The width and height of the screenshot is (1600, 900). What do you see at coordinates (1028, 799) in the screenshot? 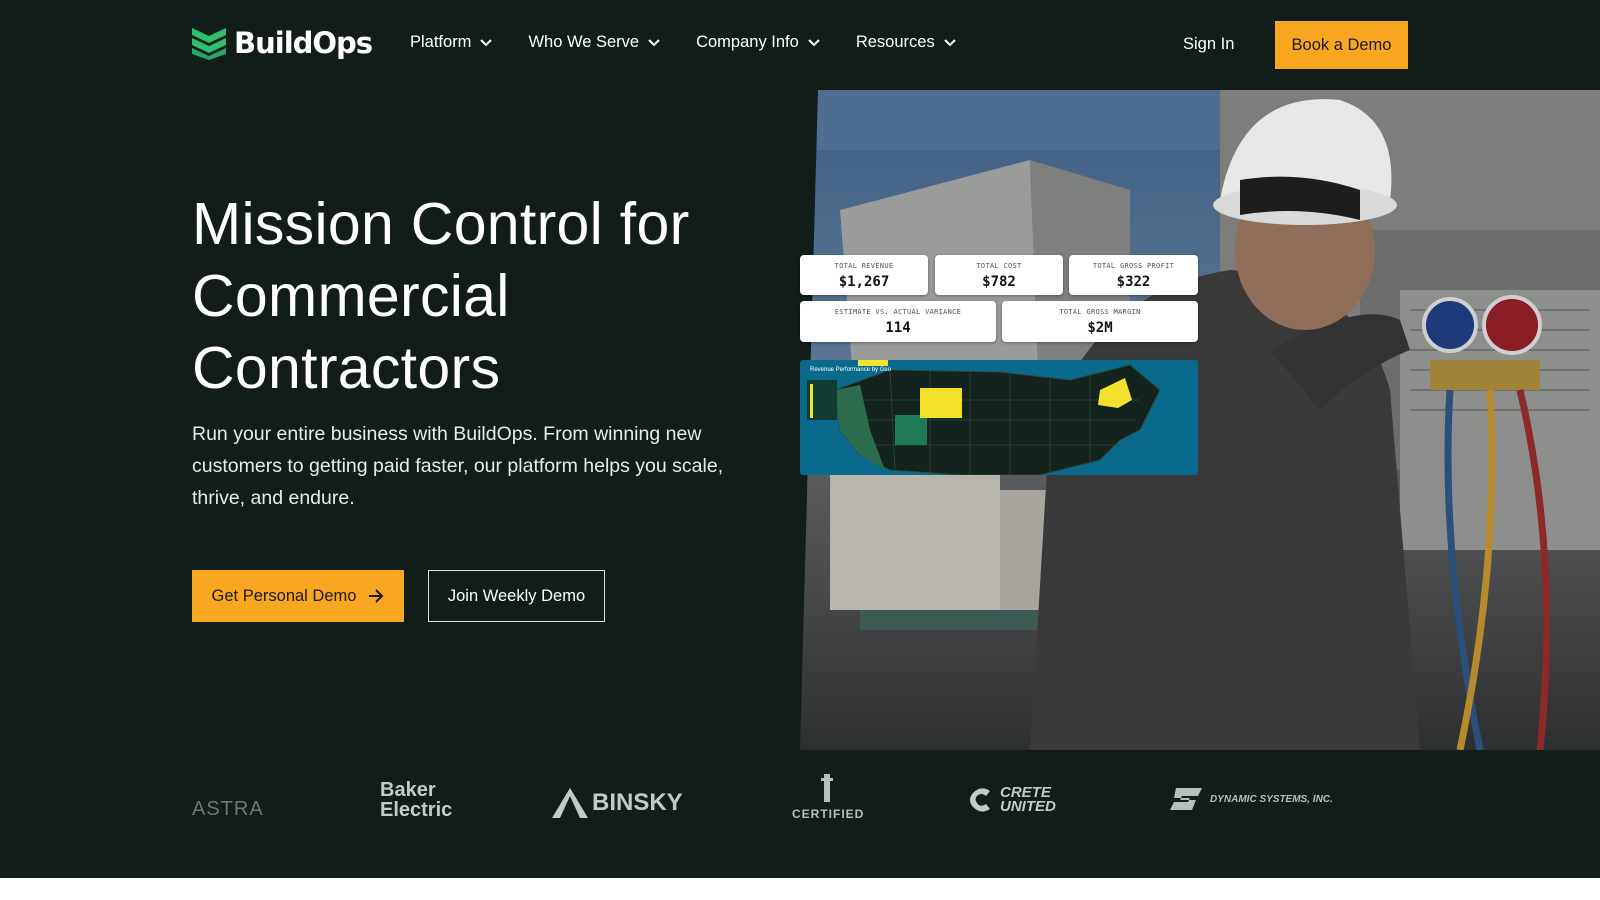
I see `logo-text: CRETE UNITED` at bounding box center [1028, 799].